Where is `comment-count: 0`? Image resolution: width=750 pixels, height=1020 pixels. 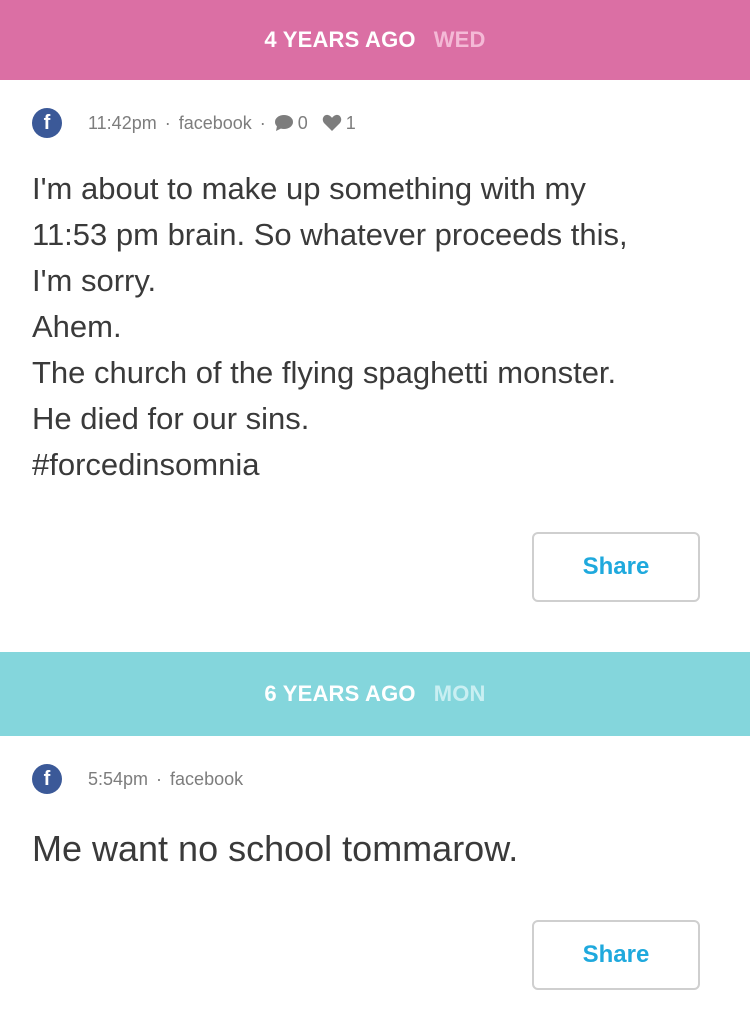 comment-count: 0 is located at coordinates (291, 123).